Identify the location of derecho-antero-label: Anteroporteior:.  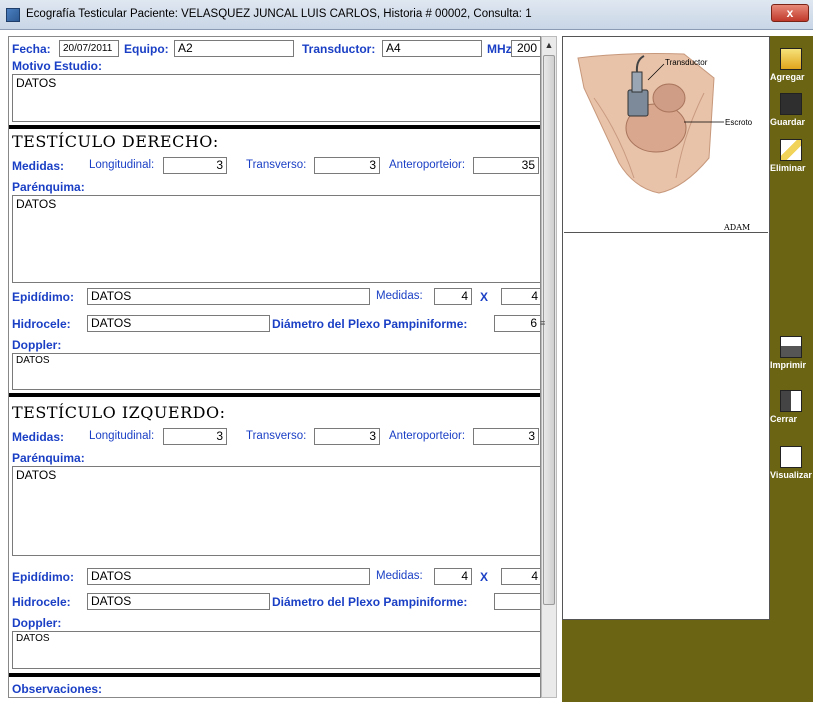
(427, 165).